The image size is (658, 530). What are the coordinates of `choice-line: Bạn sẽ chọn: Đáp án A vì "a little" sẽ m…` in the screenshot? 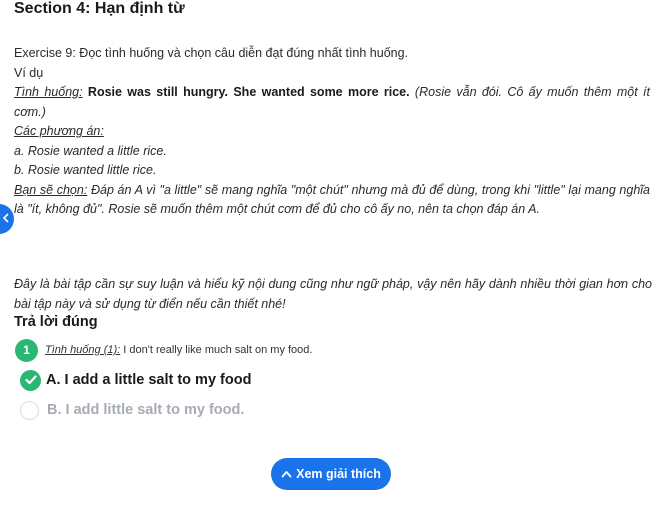 It's located at (332, 200).